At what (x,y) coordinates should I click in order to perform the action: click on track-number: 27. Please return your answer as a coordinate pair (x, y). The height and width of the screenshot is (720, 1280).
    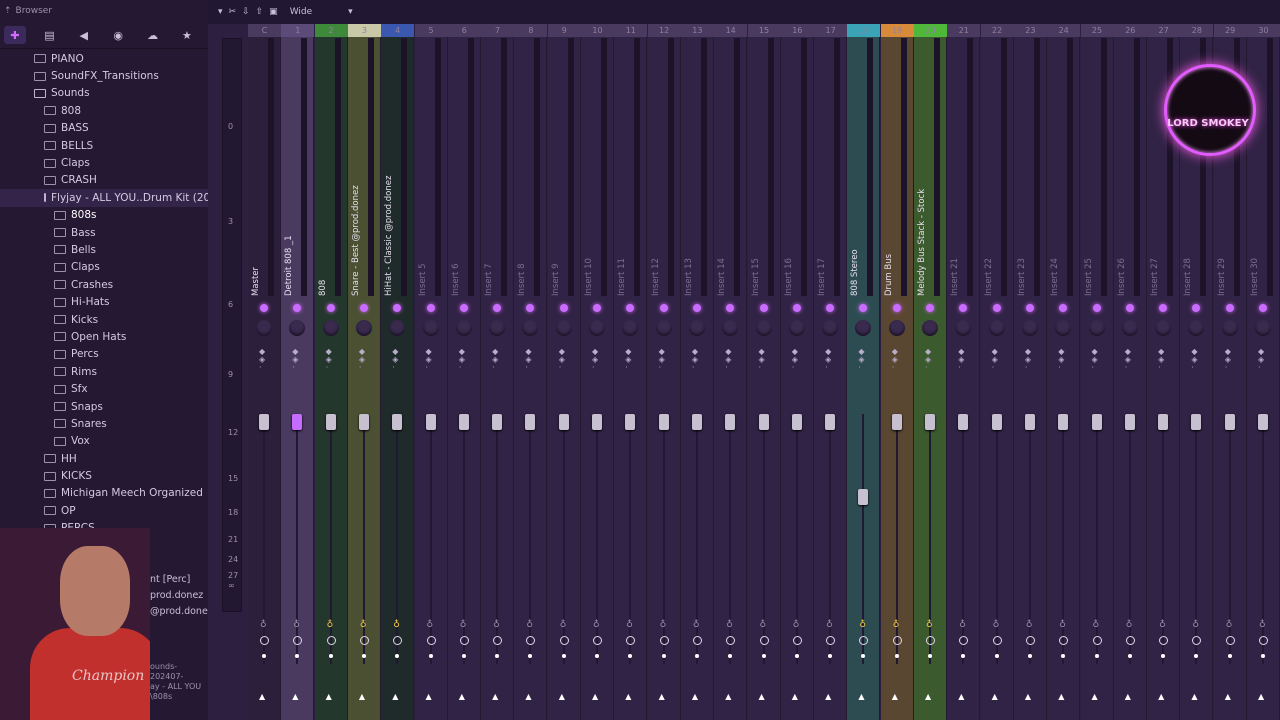
    Looking at the image, I should click on (1164, 30).